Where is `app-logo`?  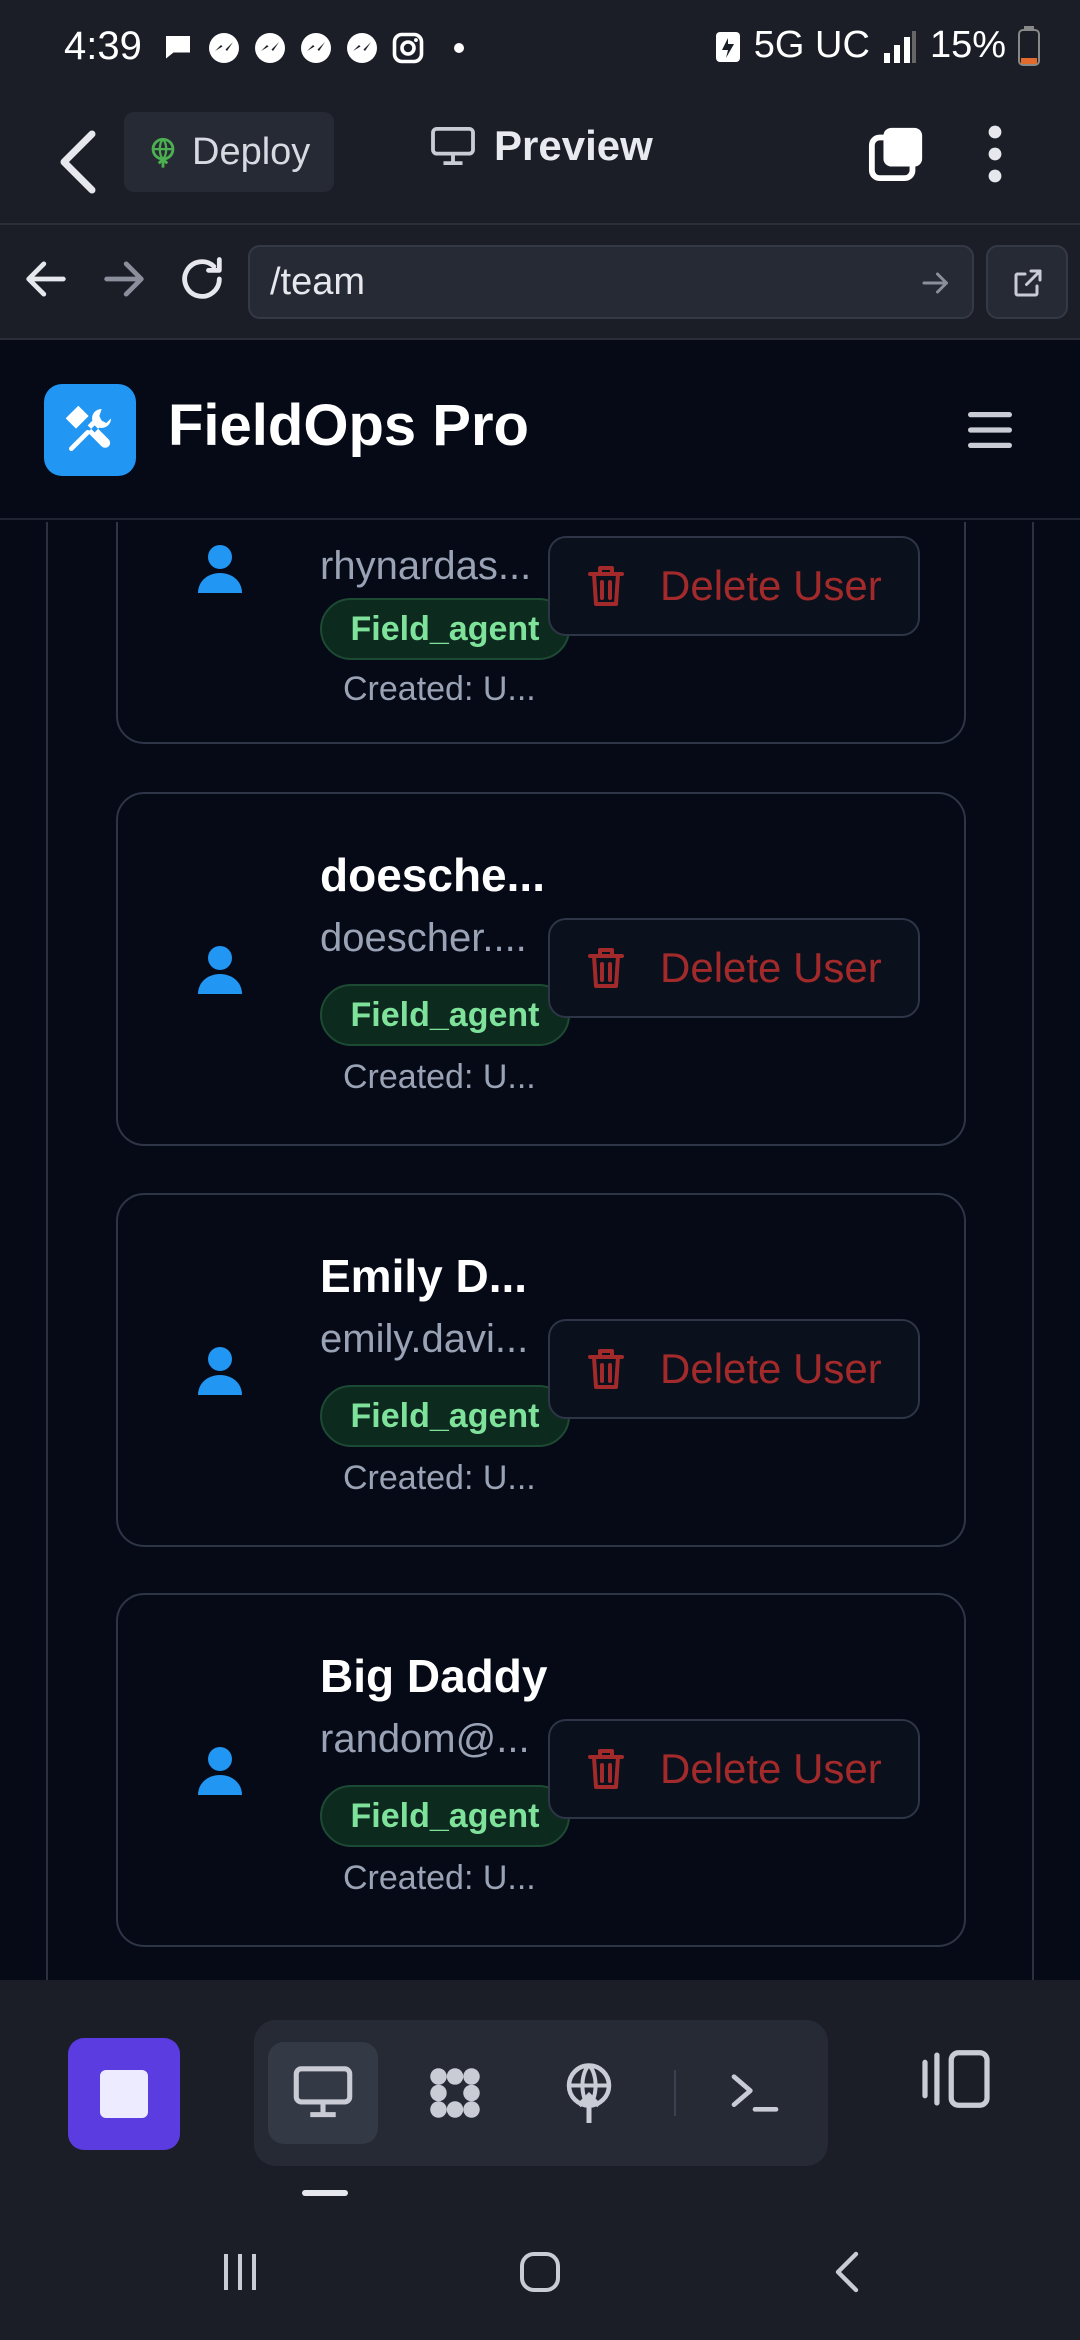
app-logo is located at coordinates (90, 430).